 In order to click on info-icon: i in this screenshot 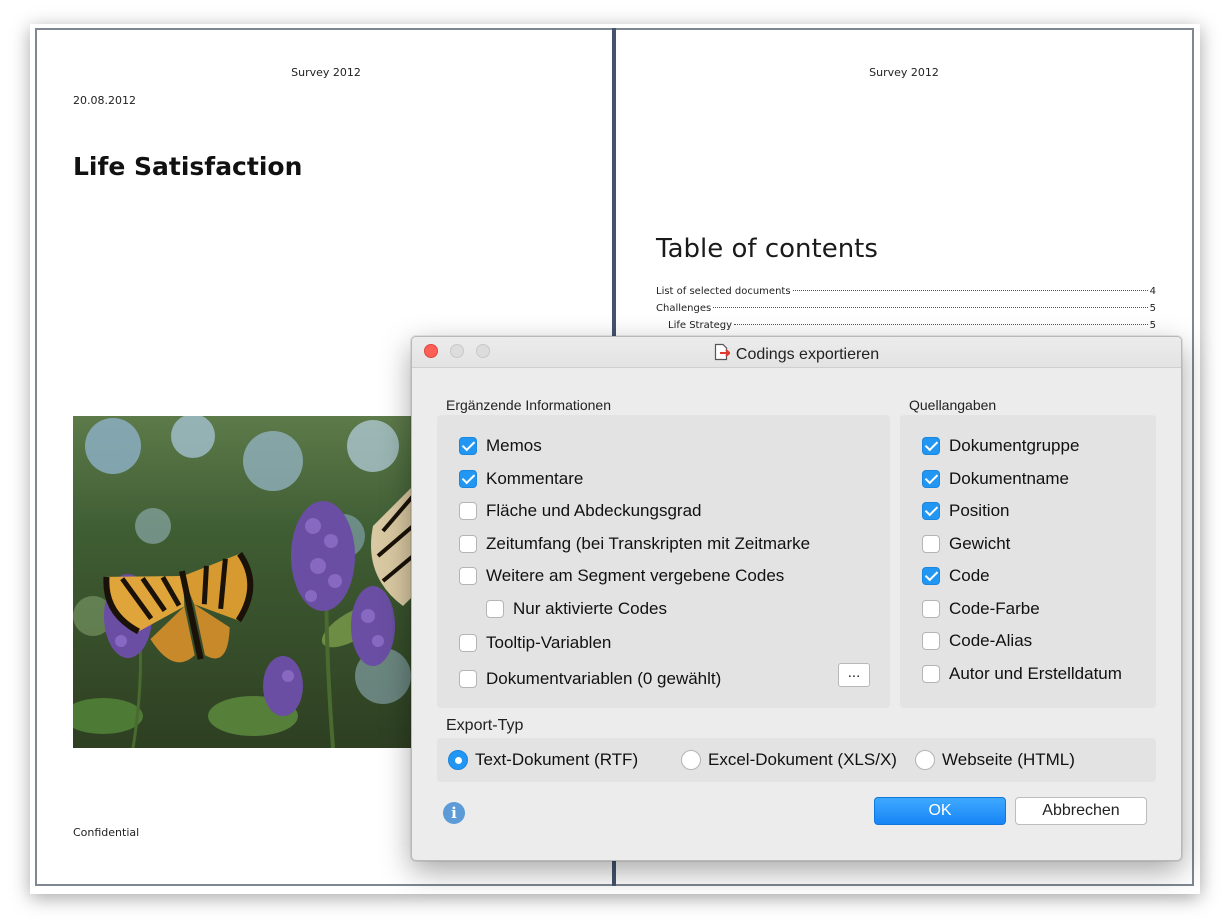, I will do `click(454, 813)`.